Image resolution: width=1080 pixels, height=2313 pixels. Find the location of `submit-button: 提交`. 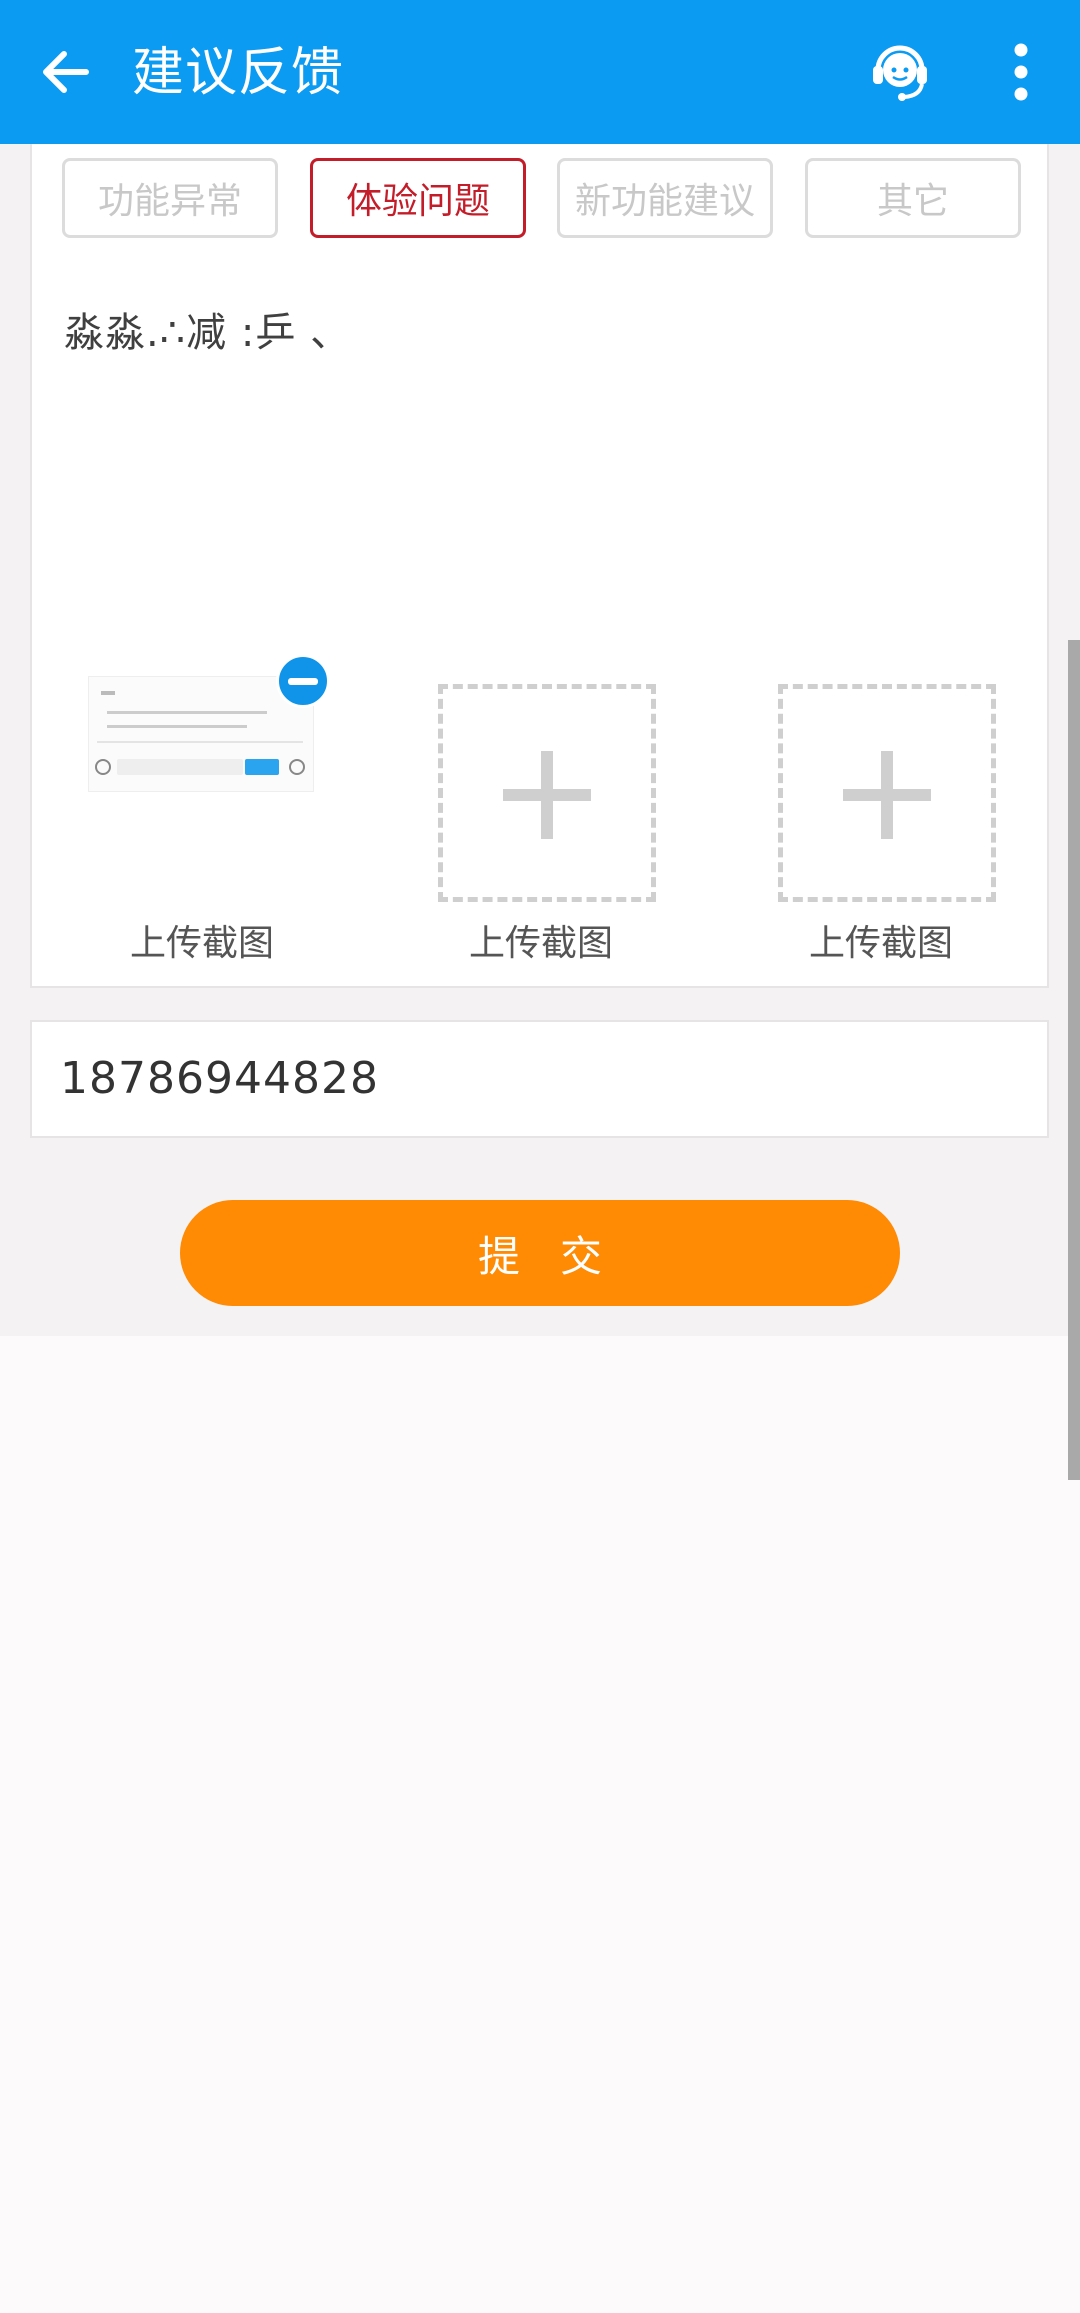

submit-button: 提交 is located at coordinates (540, 1253).